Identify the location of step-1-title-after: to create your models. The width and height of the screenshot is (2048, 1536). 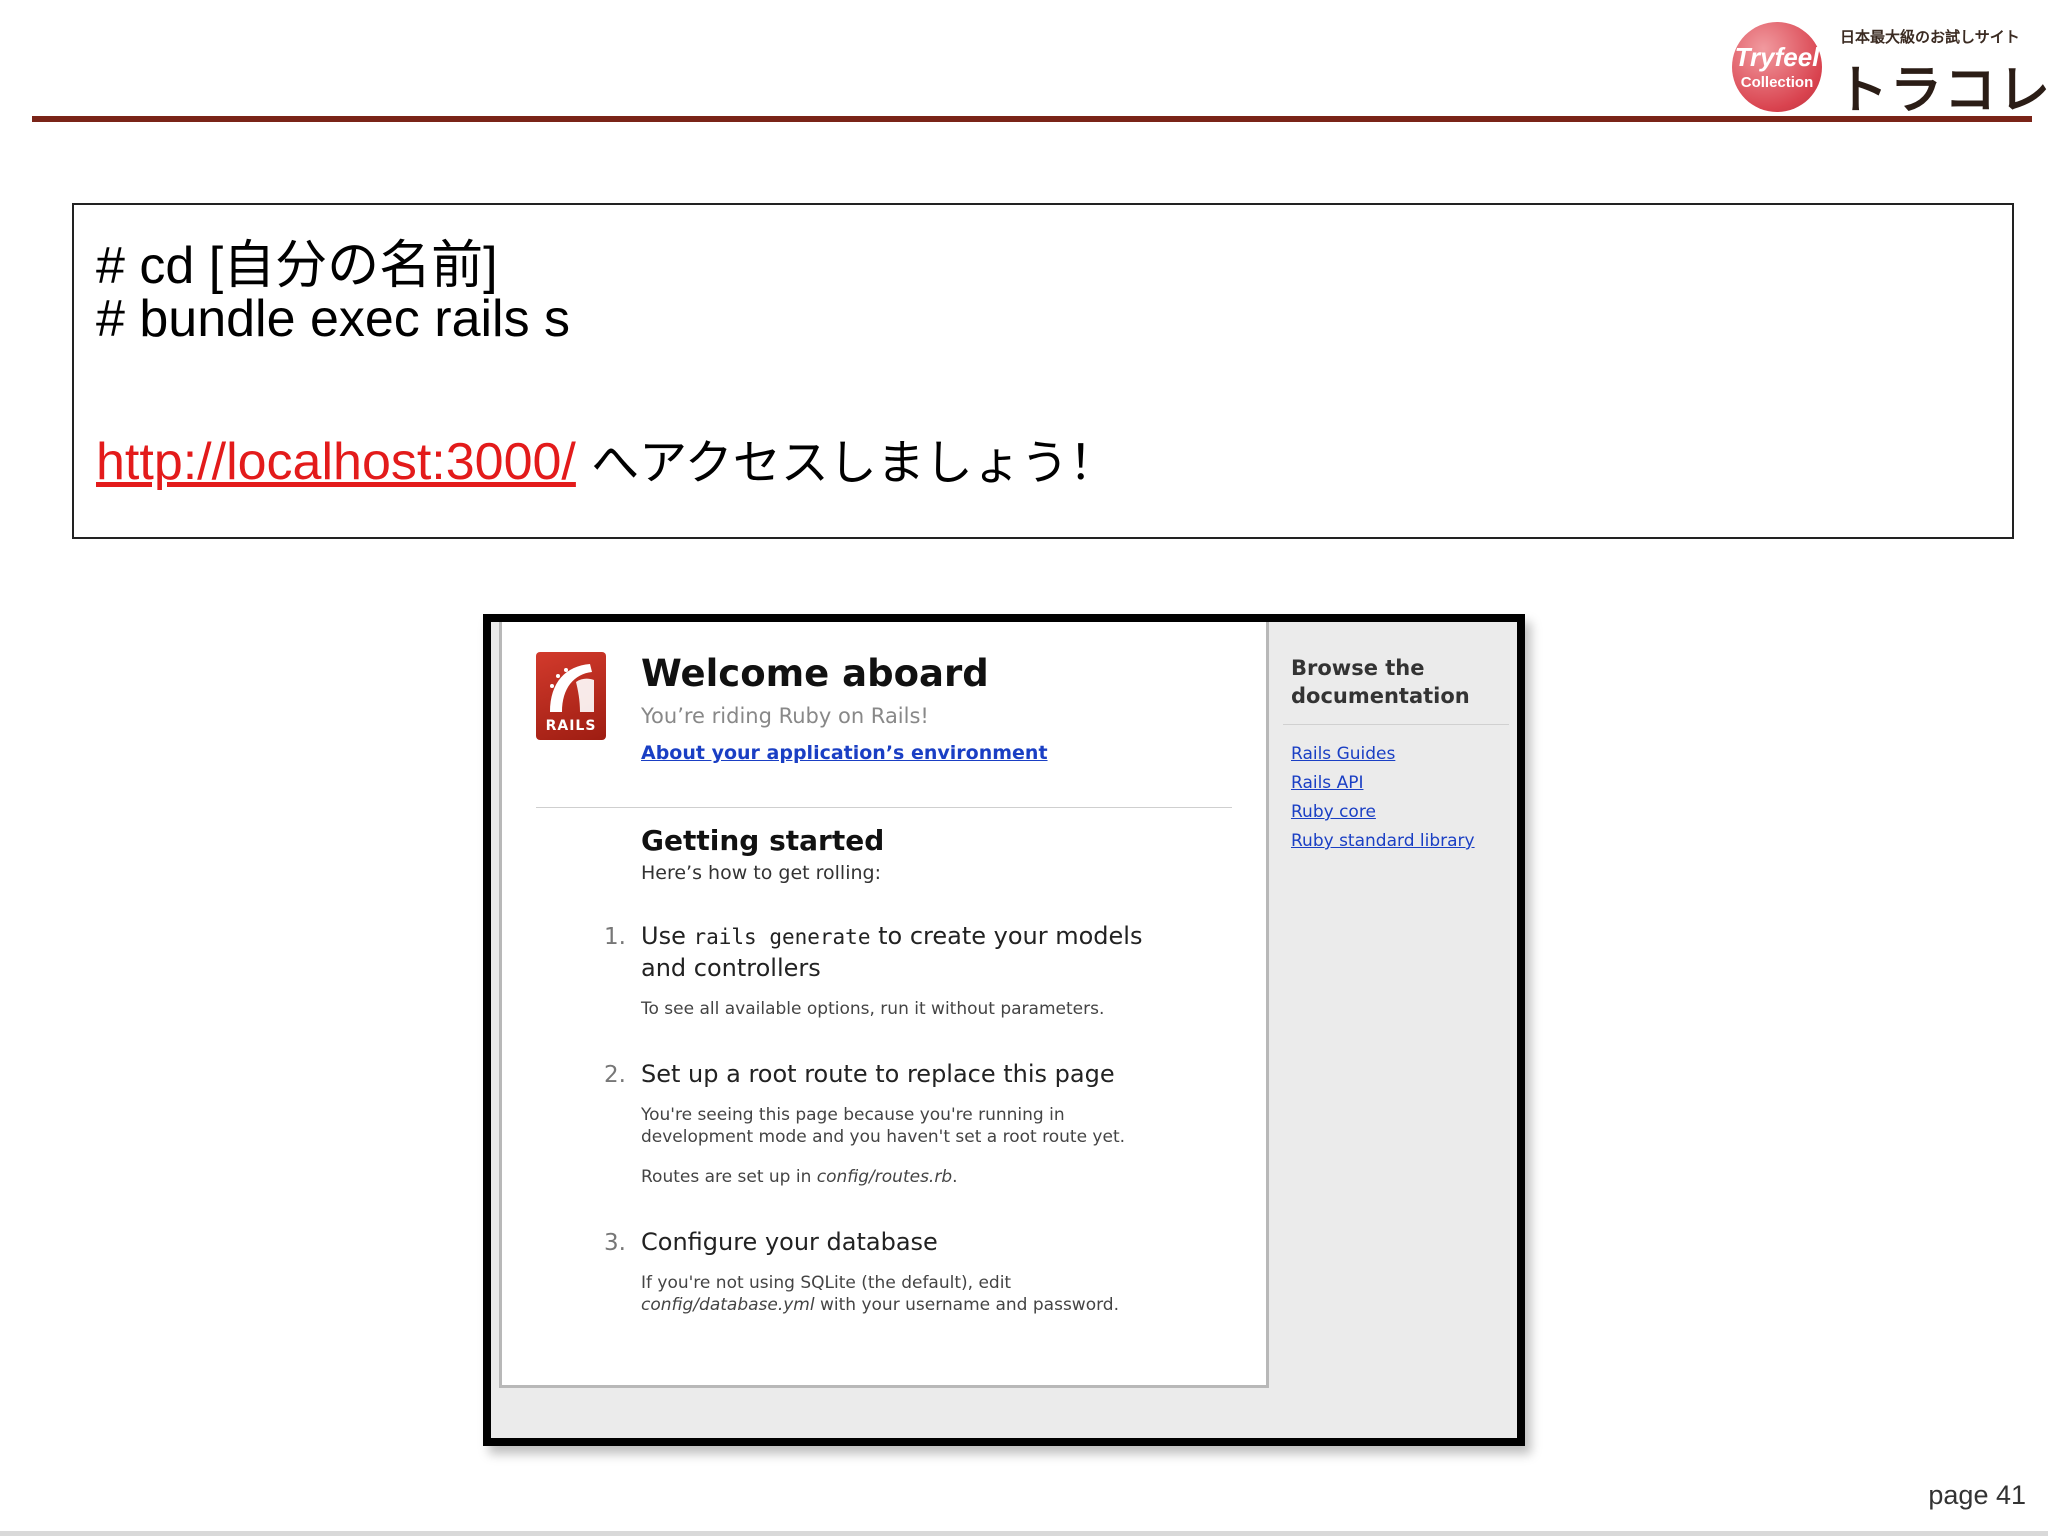
(1006, 936).